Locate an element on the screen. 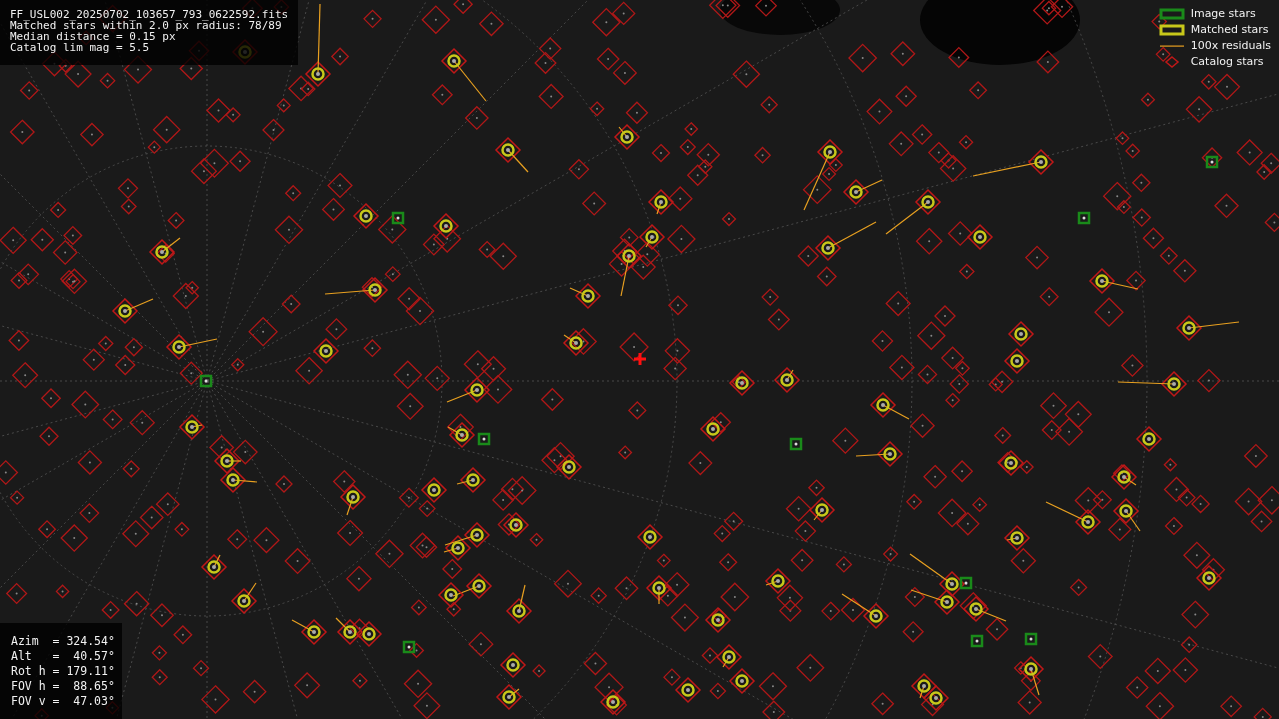 This screenshot has width=1279, height=719. legend-label: Matched stars is located at coordinates (1229, 30).